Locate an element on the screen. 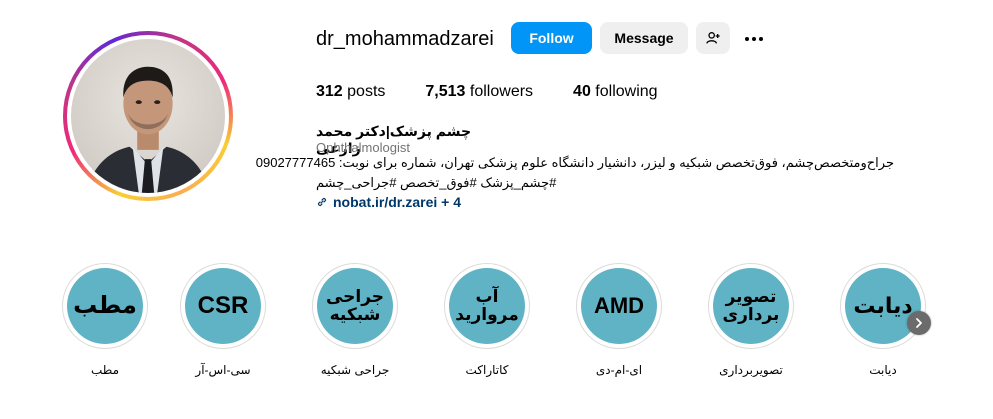 This screenshot has width=993, height=419. highlight-label: مطب is located at coordinates (105, 370).